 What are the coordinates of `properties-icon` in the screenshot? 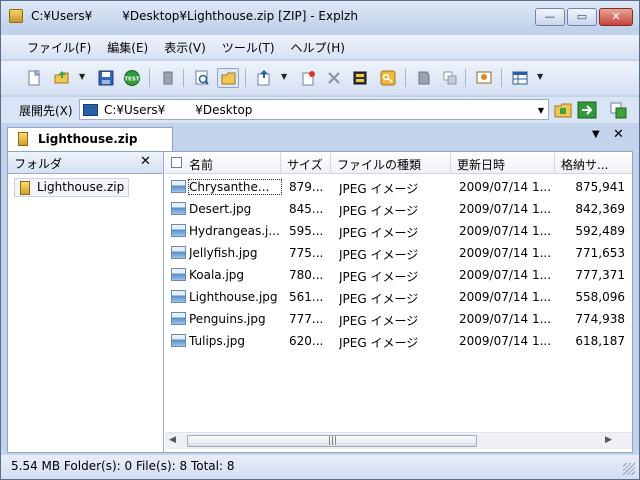 It's located at (360, 78).